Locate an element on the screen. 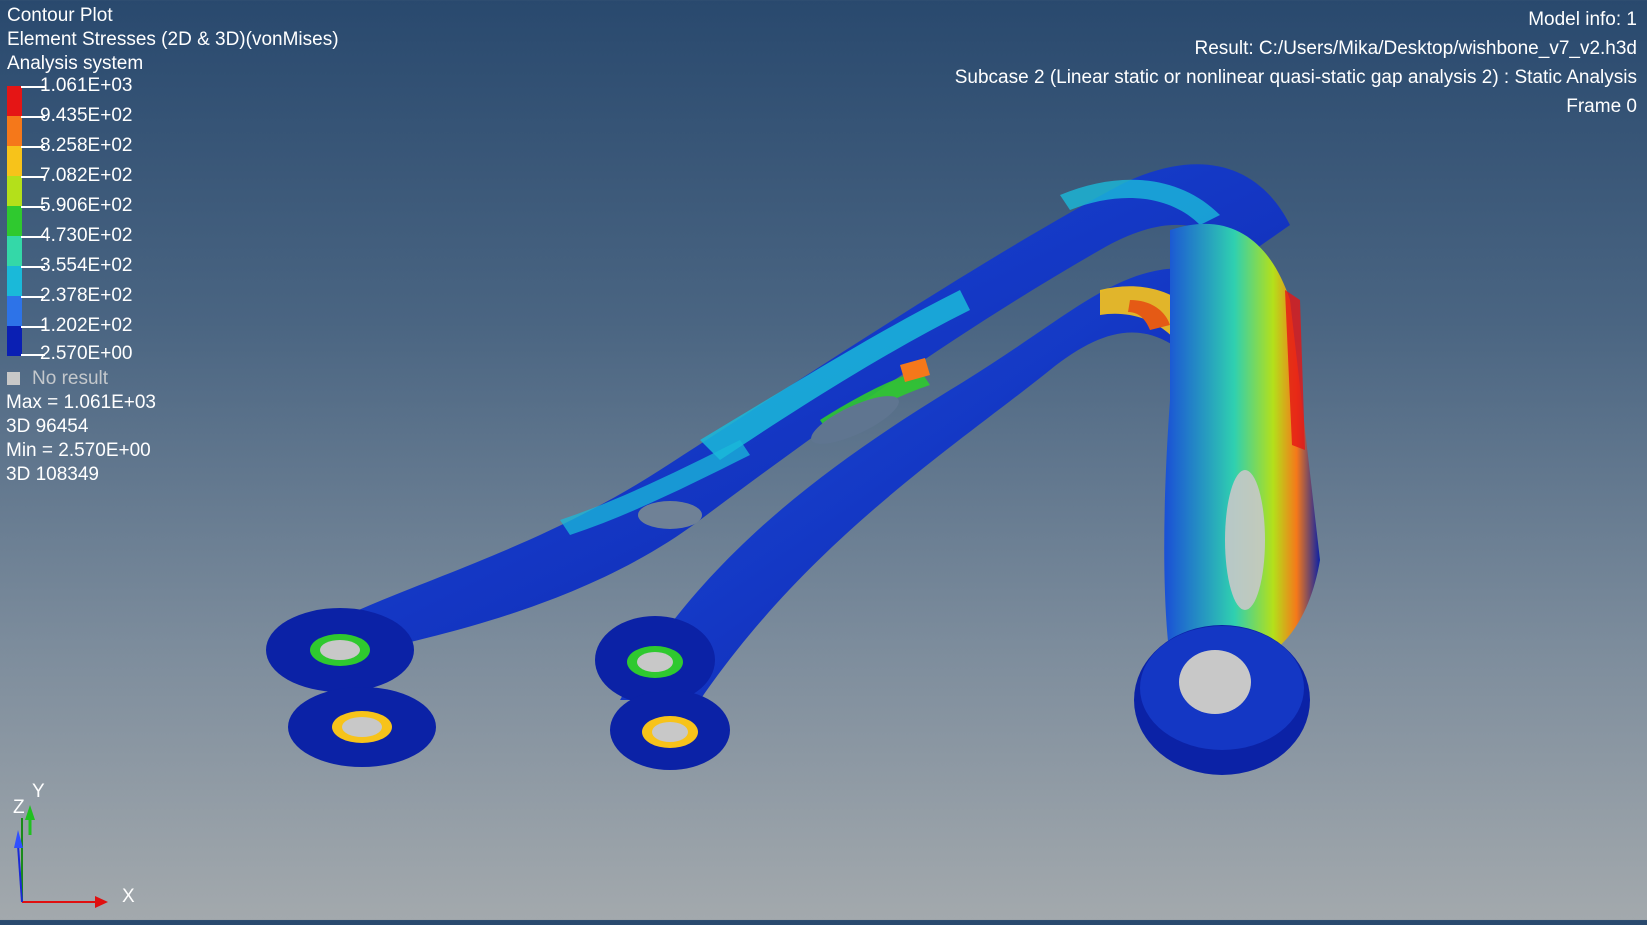 The height and width of the screenshot is (925, 1647). legend-label: 4.730E+02 is located at coordinates (86, 235).